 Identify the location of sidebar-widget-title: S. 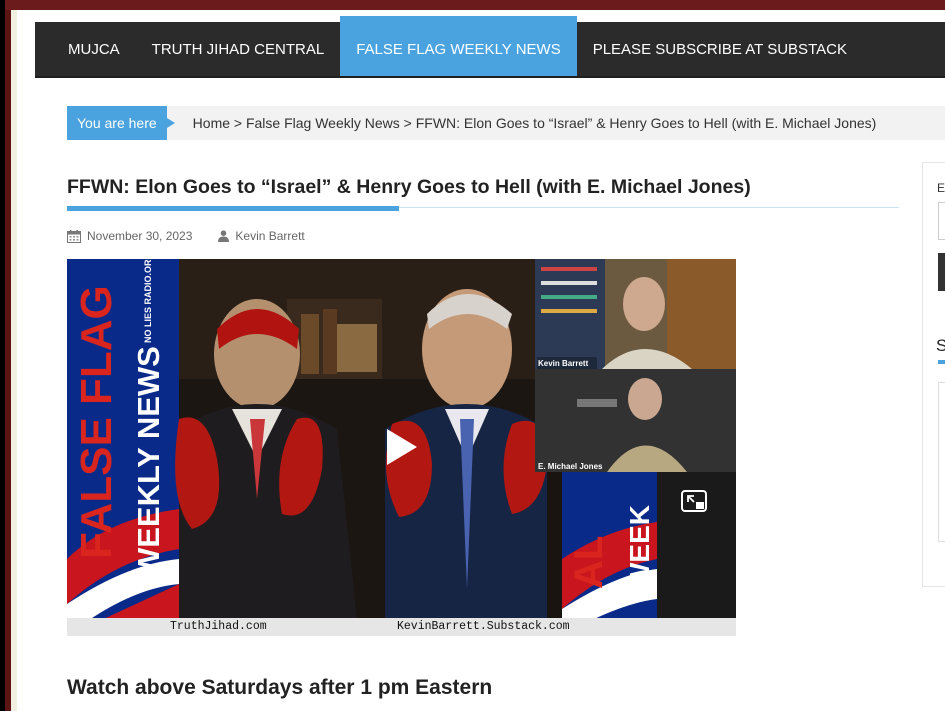
(940, 345).